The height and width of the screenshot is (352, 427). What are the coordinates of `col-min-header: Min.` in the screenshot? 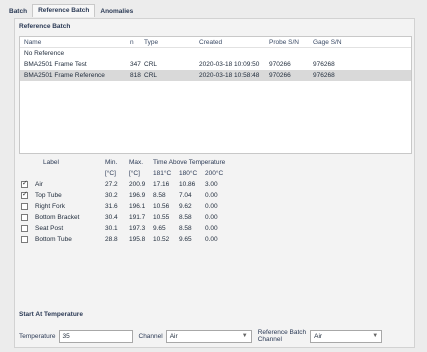 It's located at (111, 162).